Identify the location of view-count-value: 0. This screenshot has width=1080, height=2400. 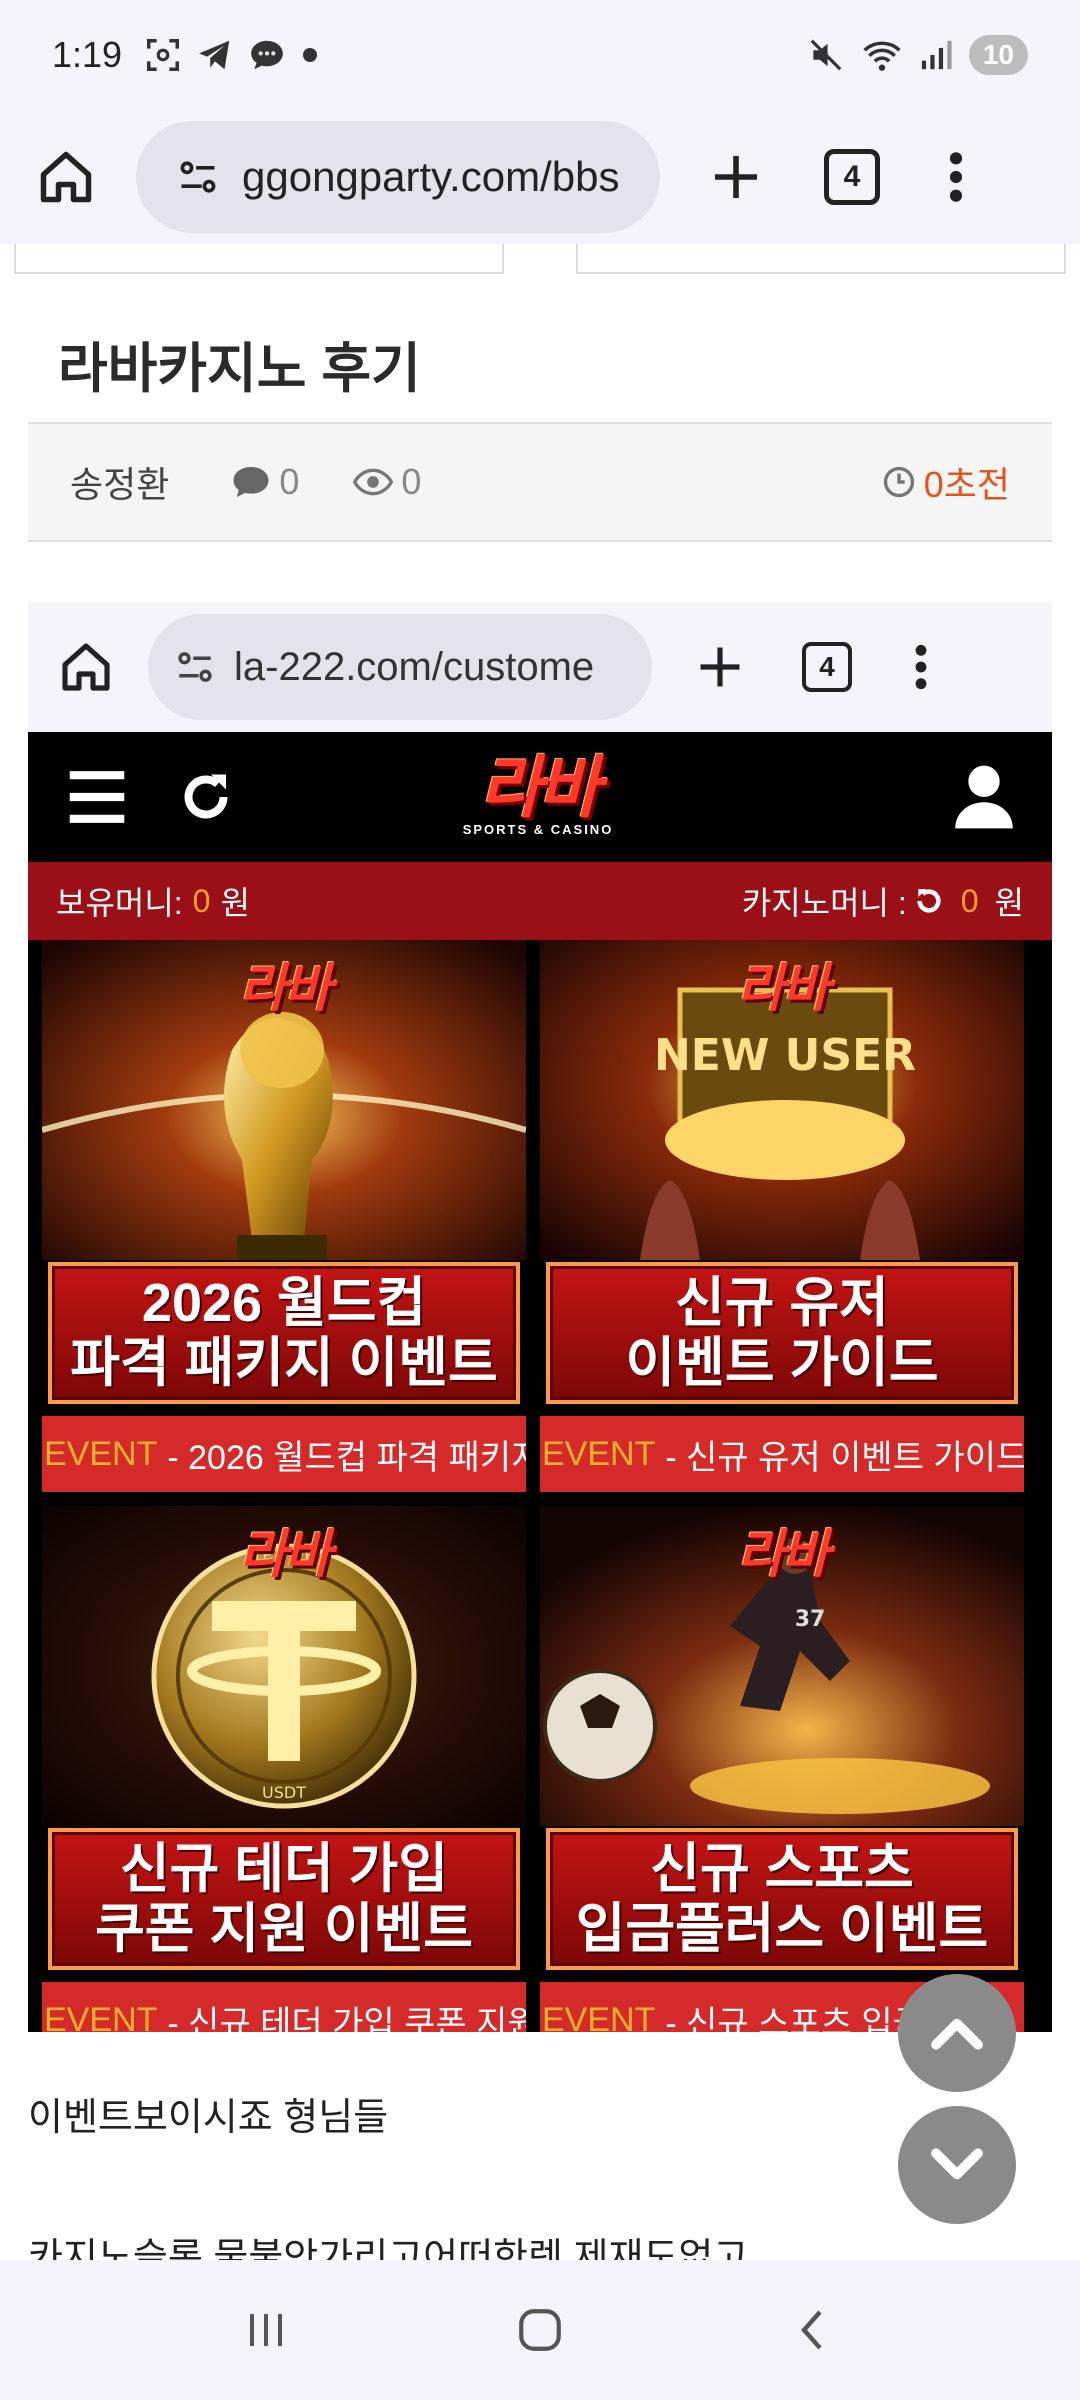
(411, 481).